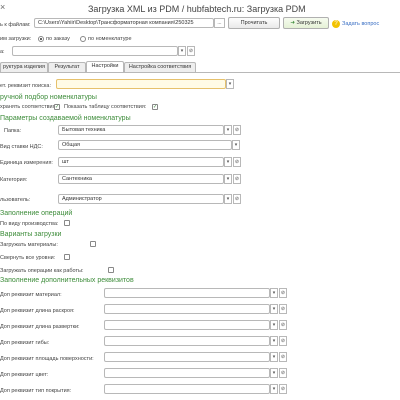 This screenshot has width=400, height=400. Describe the element at coordinates (292, 23) in the screenshot. I see `arrow-icon: ➜` at that location.